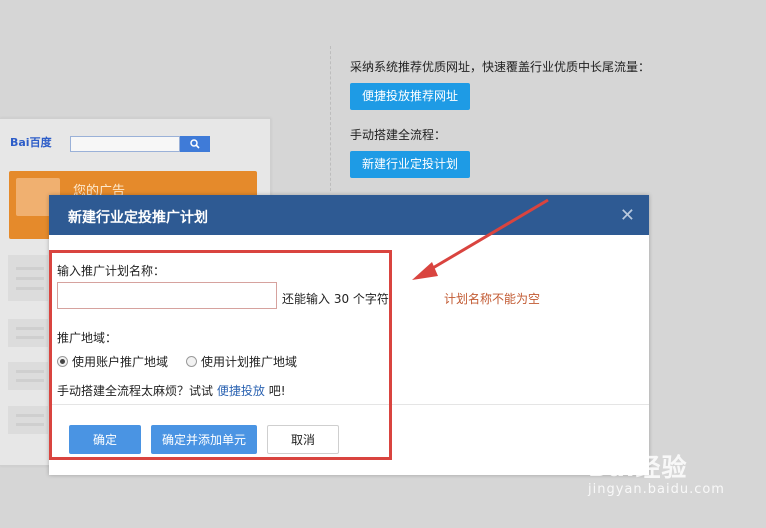 The image size is (766, 528). What do you see at coordinates (656, 489) in the screenshot?
I see `watermark-url: jingyan.baidu.com` at bounding box center [656, 489].